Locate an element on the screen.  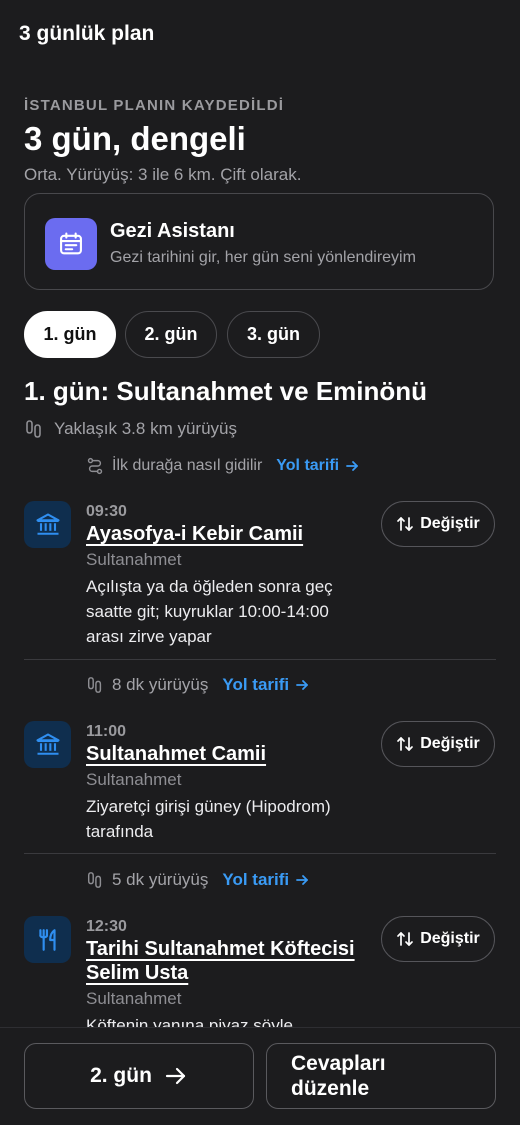
stop-name: Sultanahmet Camii is located at coordinates (226, 754).